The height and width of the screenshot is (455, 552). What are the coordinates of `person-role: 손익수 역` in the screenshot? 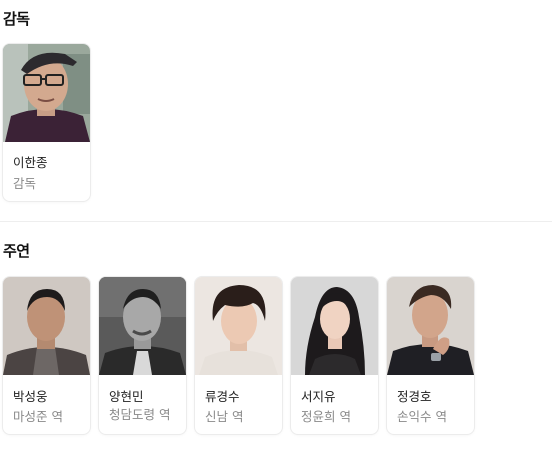 It's located at (422, 416).